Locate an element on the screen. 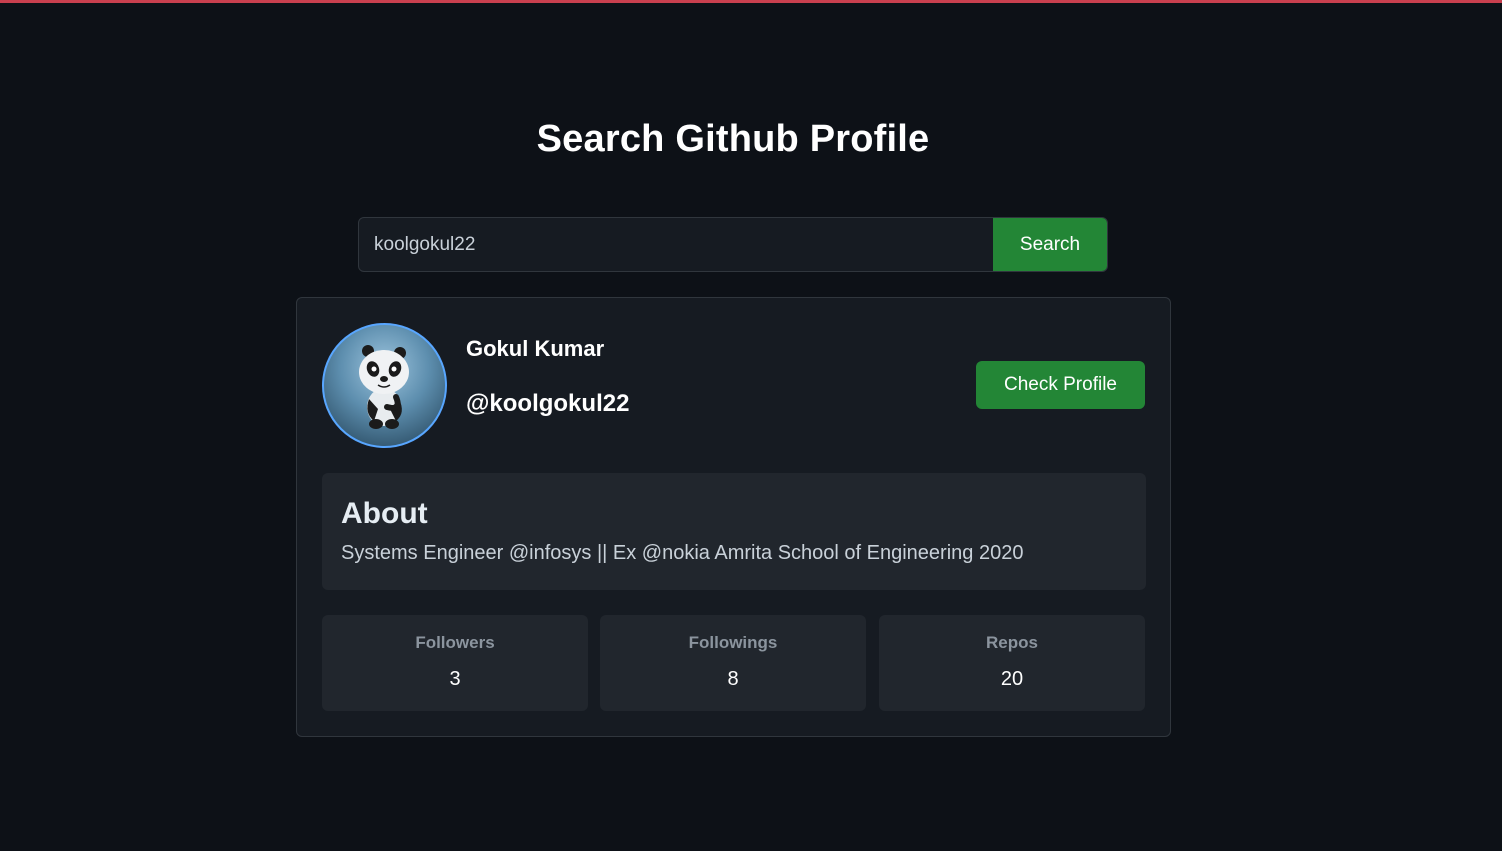 The image size is (1502, 851). stat-value: 20 is located at coordinates (1012, 679).